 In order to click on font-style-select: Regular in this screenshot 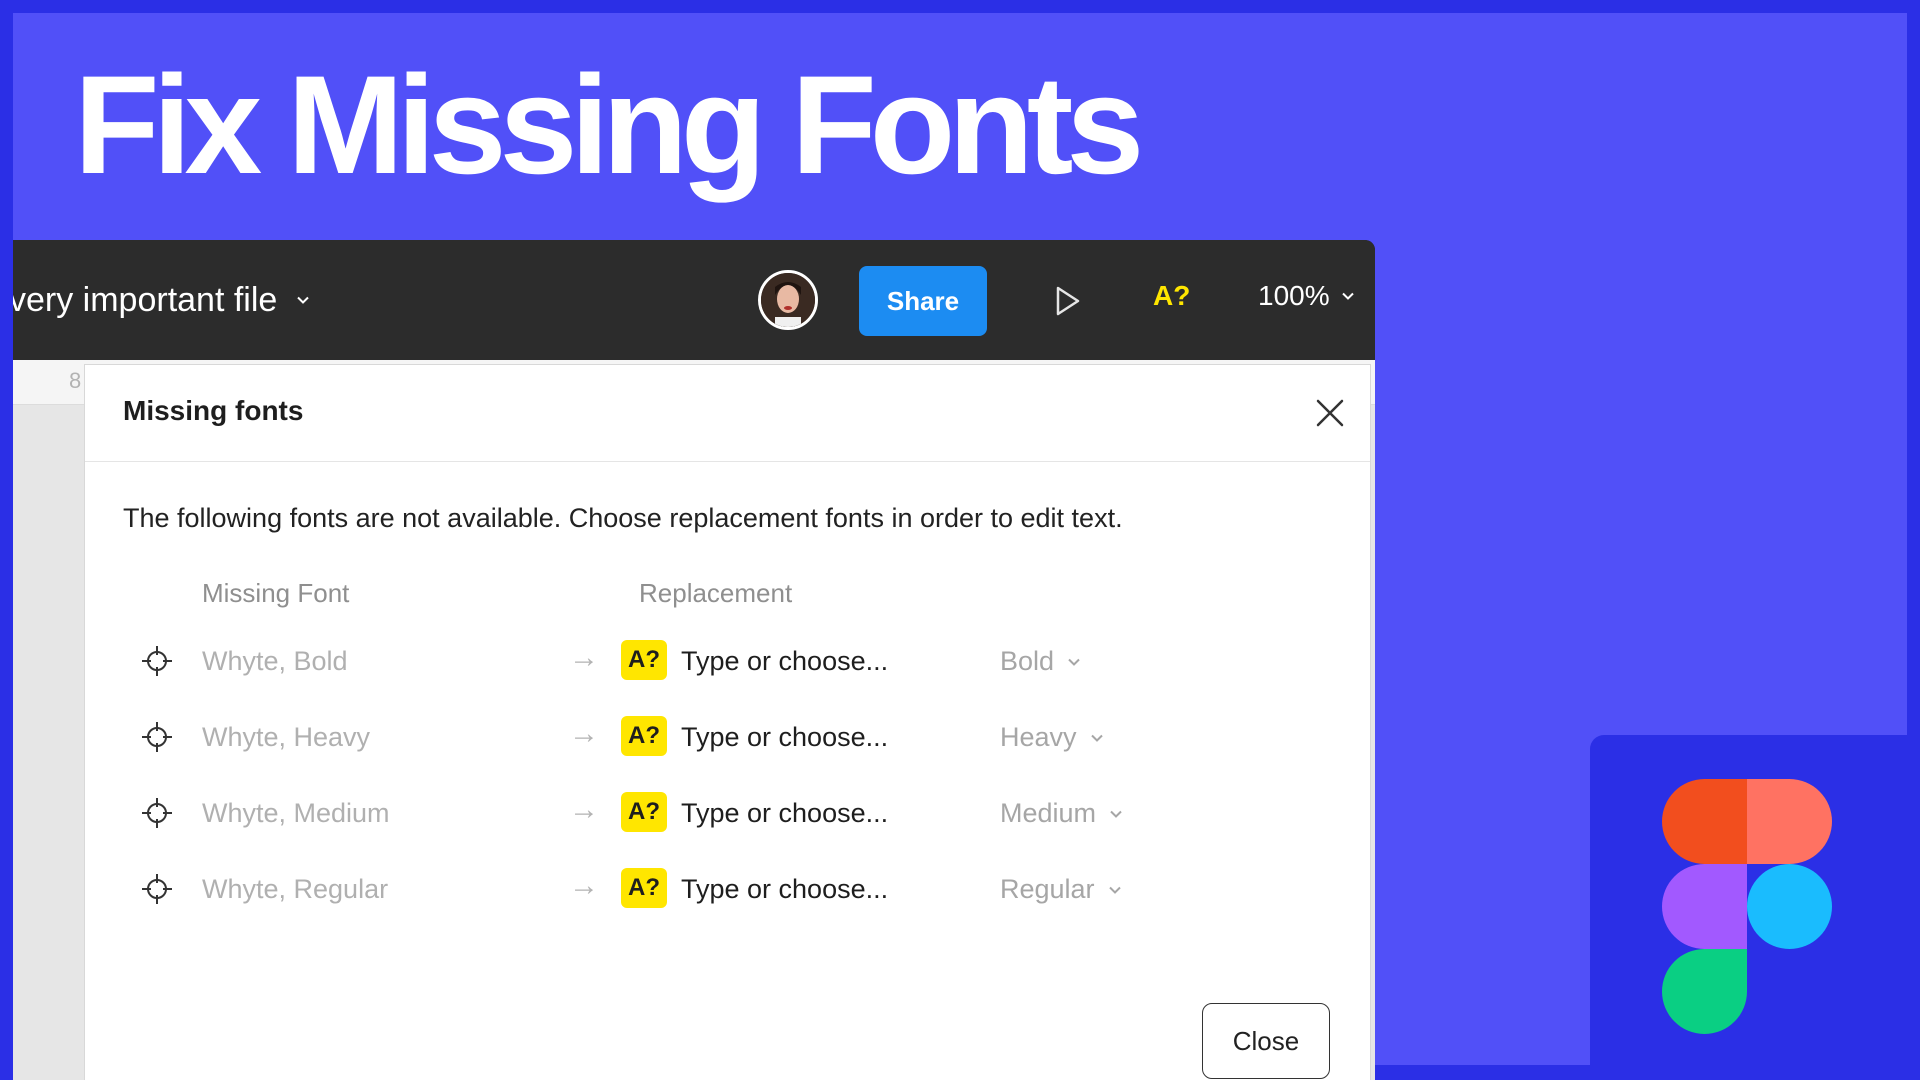, I will do `click(1061, 889)`.